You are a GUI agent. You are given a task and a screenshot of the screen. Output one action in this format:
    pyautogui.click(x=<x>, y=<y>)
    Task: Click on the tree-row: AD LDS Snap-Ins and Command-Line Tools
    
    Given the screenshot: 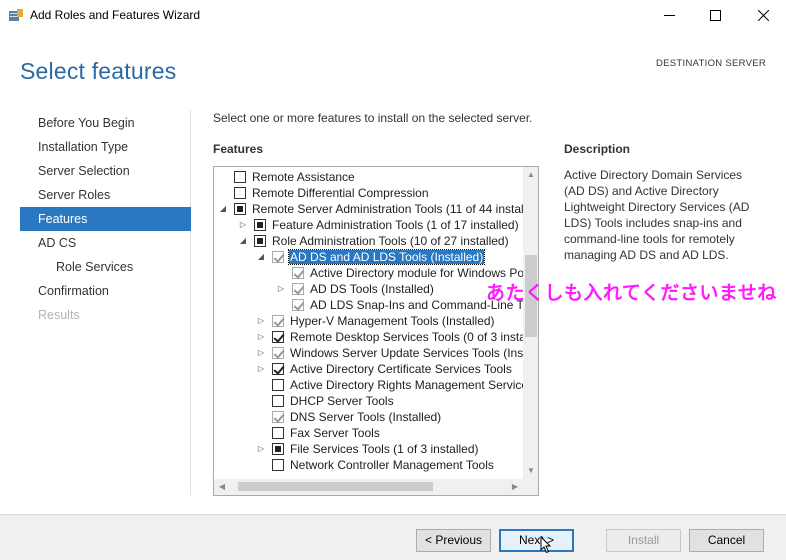 What is the action you would take?
    pyautogui.click(x=368, y=305)
    